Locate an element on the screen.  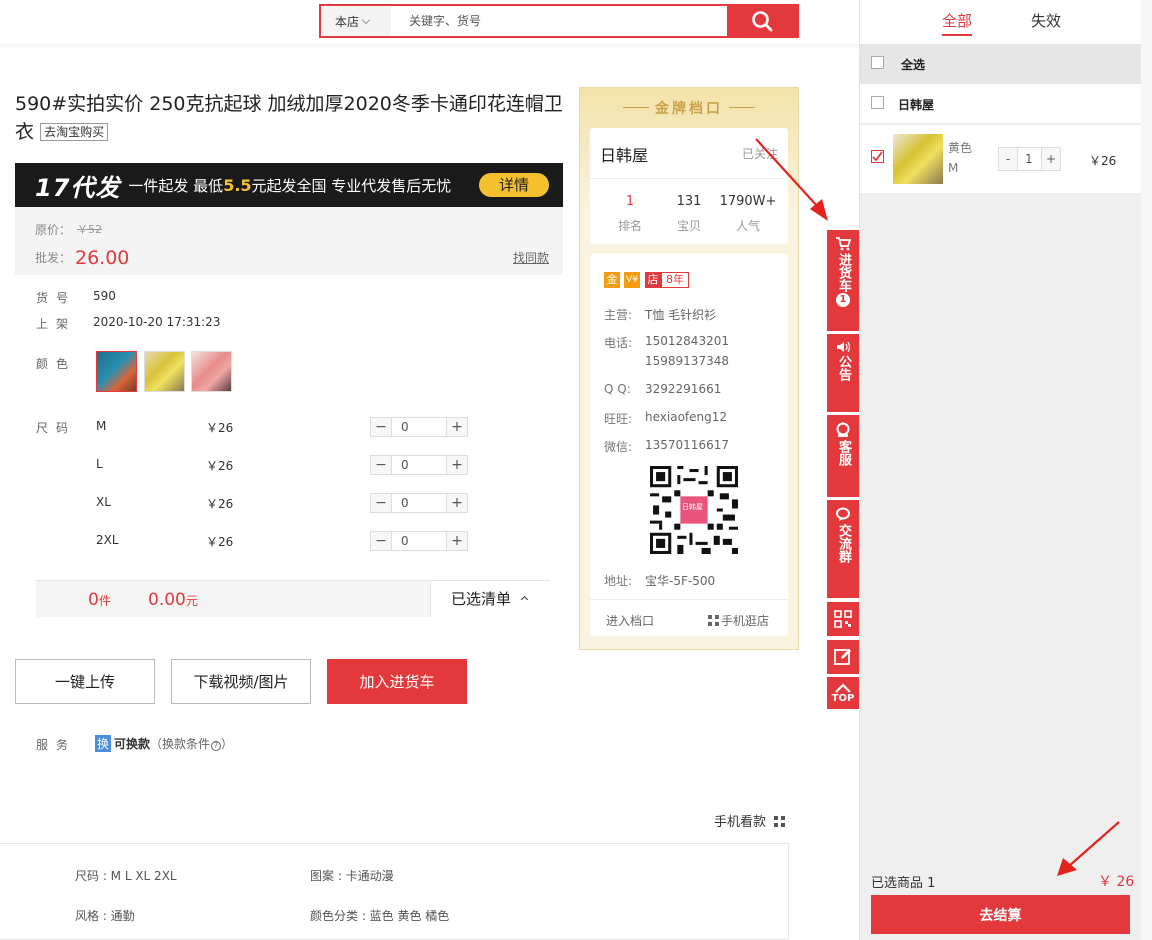
color-thumb-teal is located at coordinates (116, 371).